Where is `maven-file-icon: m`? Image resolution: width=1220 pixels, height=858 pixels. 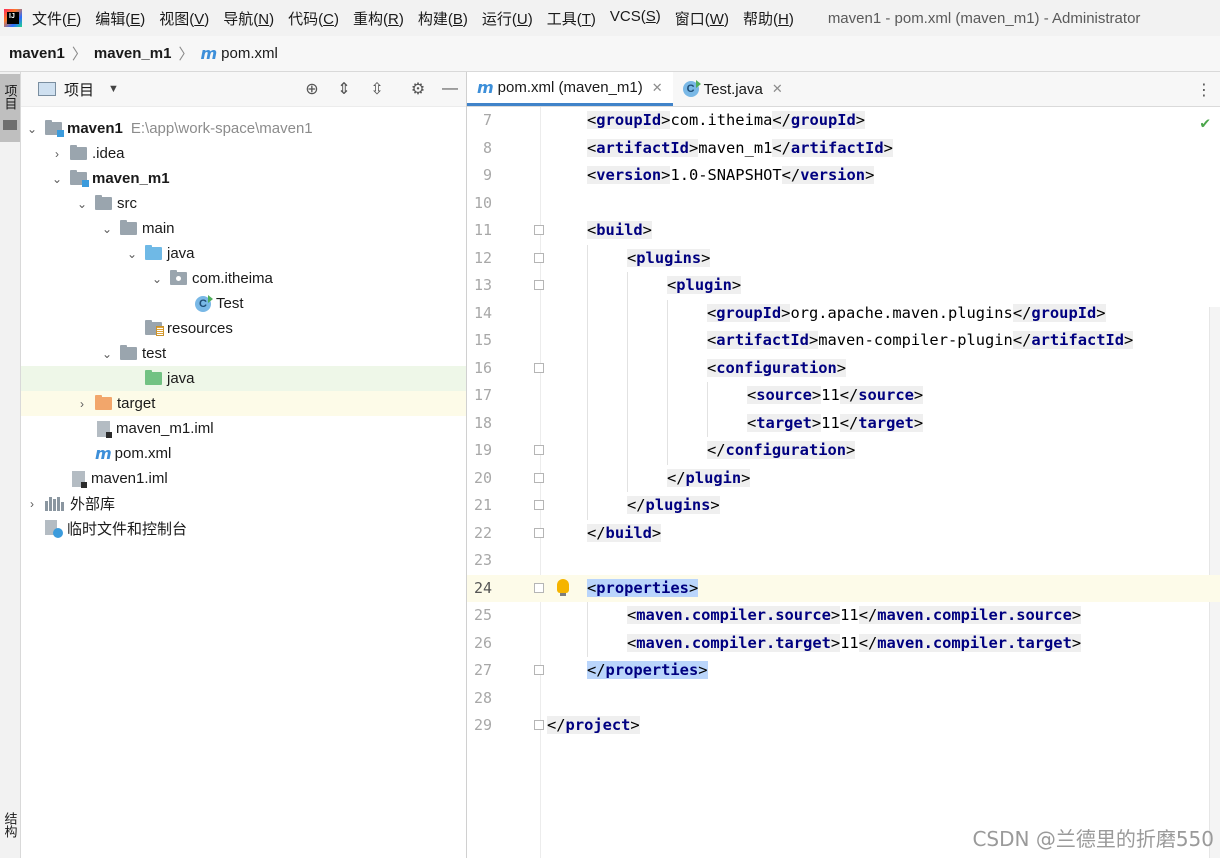
maven-file-icon: m is located at coordinates (103, 453).